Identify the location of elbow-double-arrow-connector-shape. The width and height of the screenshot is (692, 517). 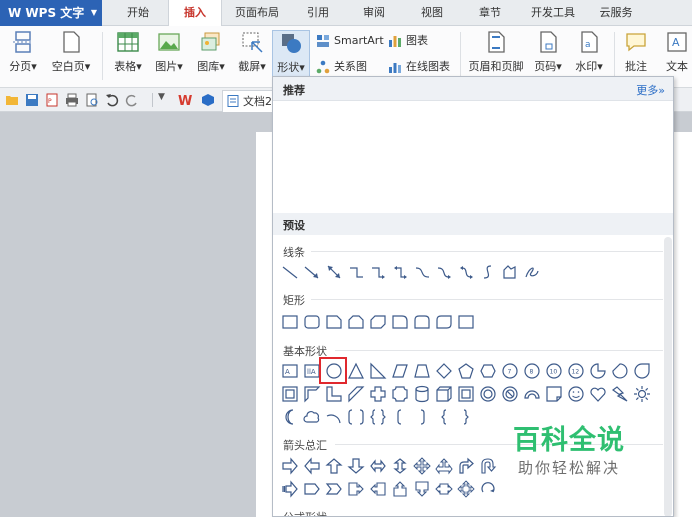
(400, 272).